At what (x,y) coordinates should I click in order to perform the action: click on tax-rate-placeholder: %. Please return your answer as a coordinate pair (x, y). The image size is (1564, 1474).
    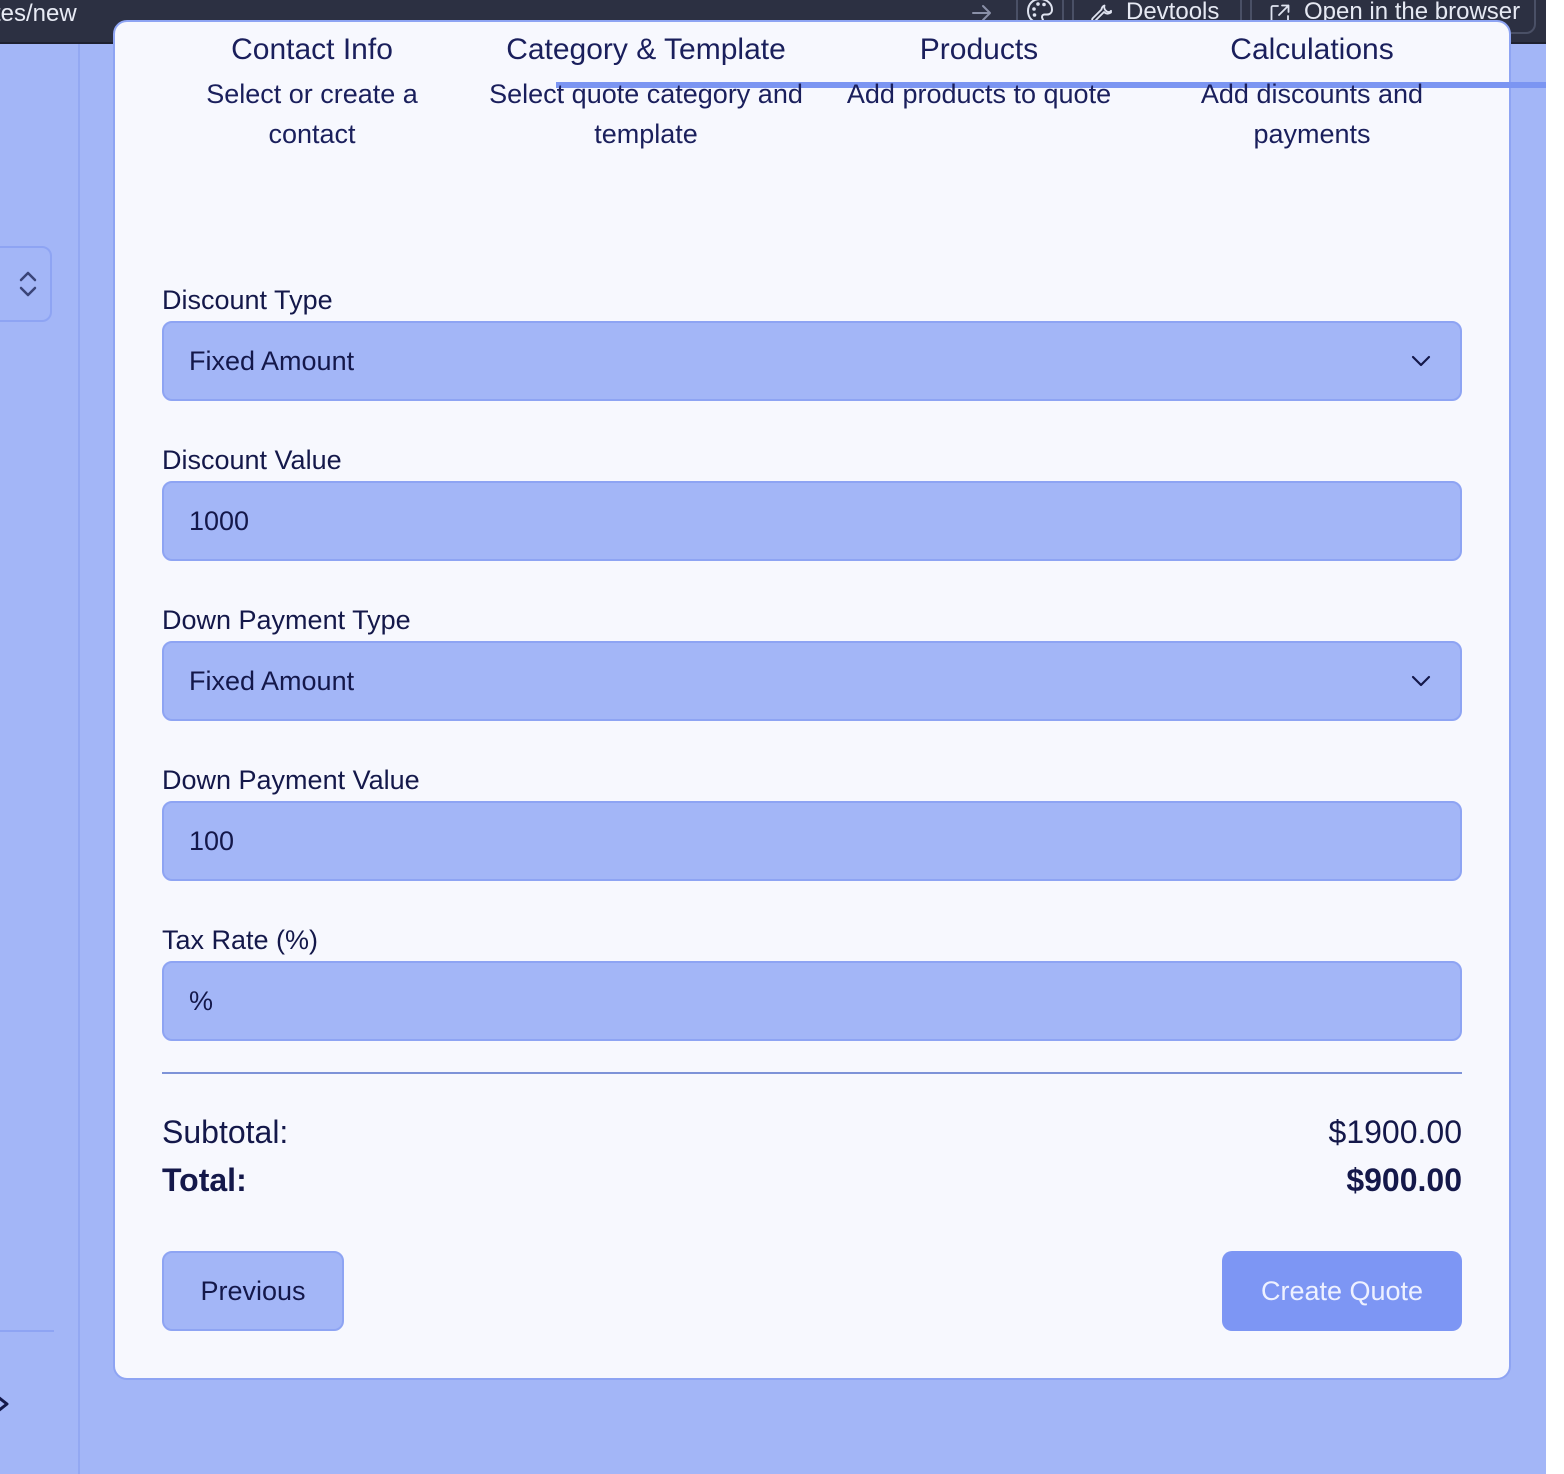
    Looking at the image, I should click on (201, 1000).